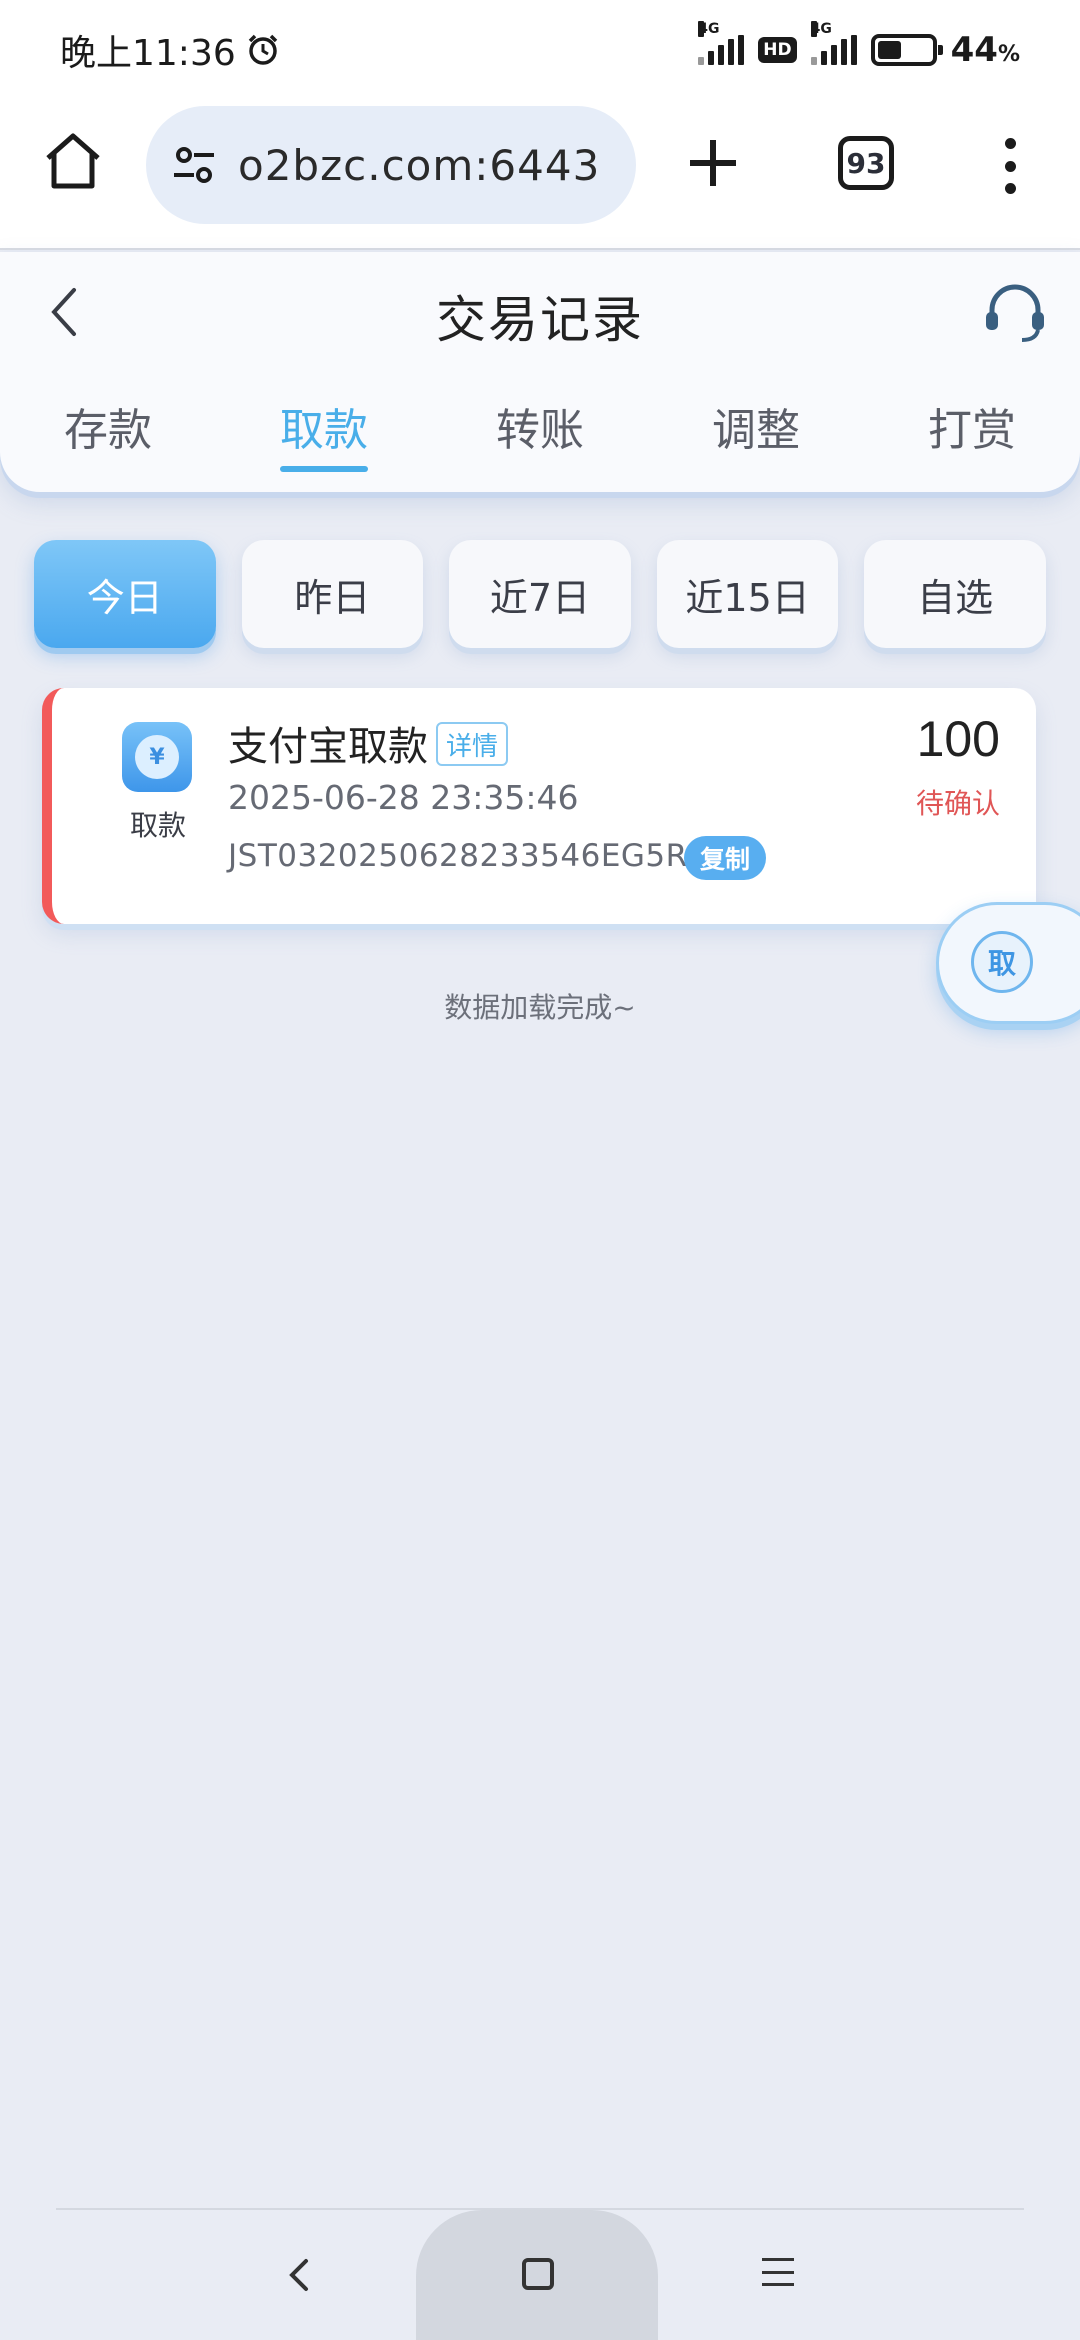  Describe the element at coordinates (540, 50) in the screenshot. I see `status-bar: 晚上11:36 4G HD 4G 44%` at that location.